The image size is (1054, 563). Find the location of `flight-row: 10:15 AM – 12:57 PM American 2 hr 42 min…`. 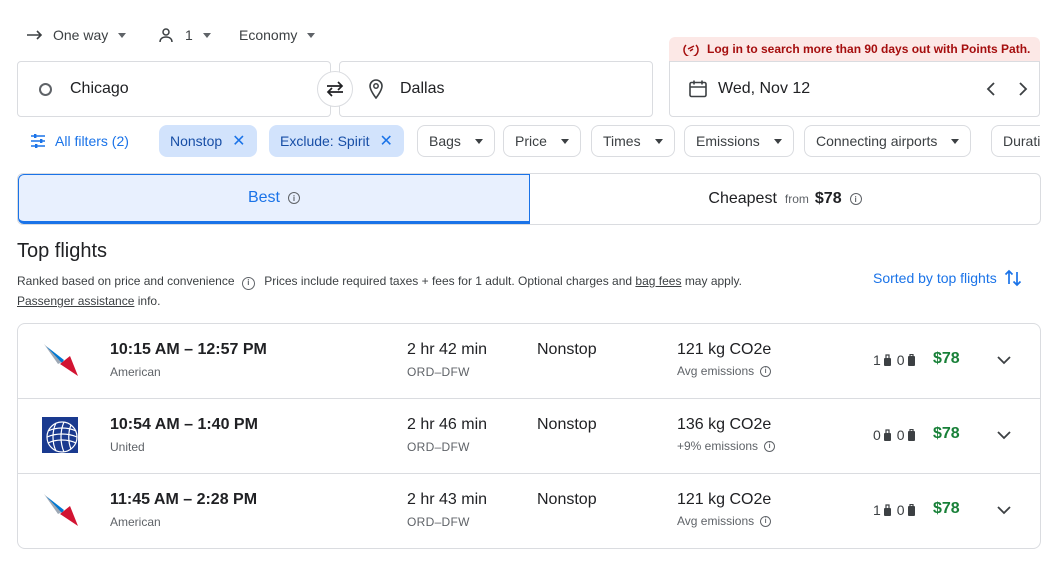

flight-row: 10:15 AM – 12:57 PM American 2 hr 42 min… is located at coordinates (529, 361).